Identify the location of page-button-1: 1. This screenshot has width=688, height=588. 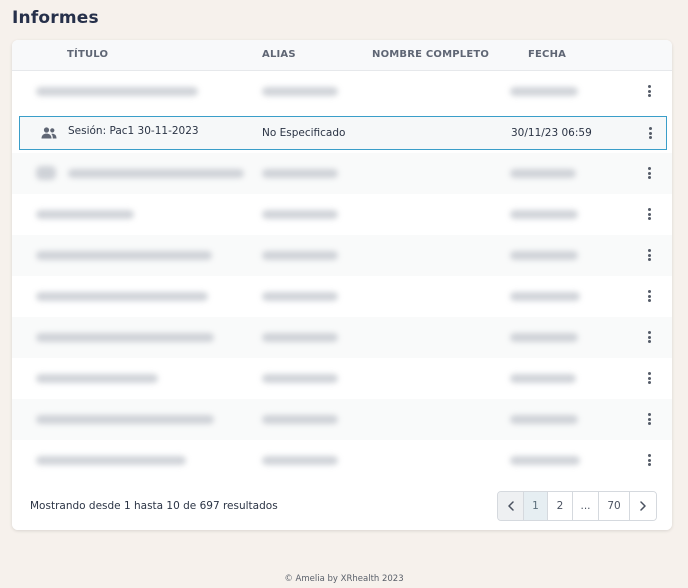
(536, 506).